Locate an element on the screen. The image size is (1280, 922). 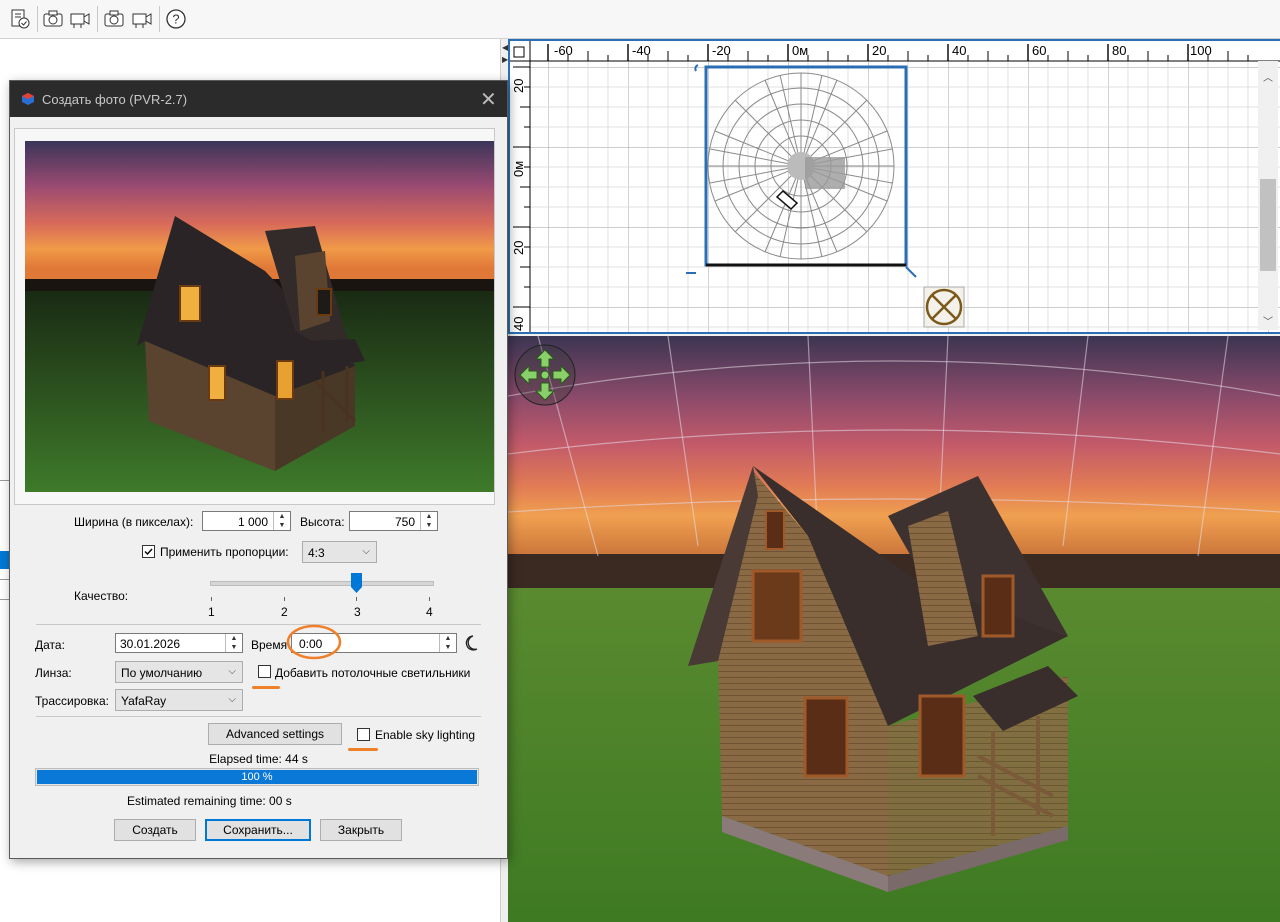
width-label: Ширина (в пикселах): is located at coordinates (134, 522).